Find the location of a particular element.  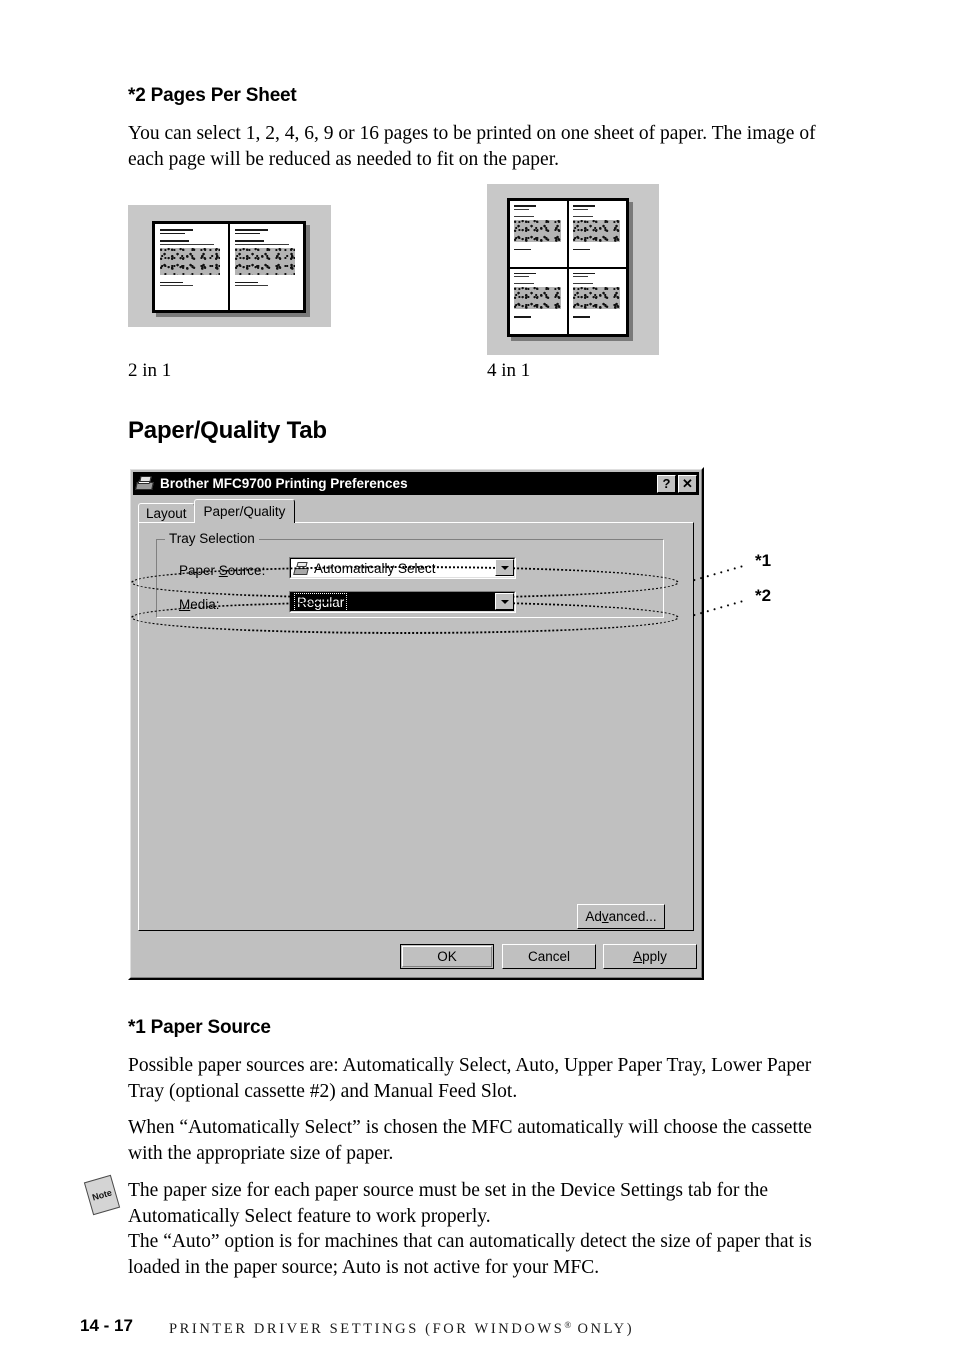

callout-label-2: *2 is located at coordinates (763, 595).